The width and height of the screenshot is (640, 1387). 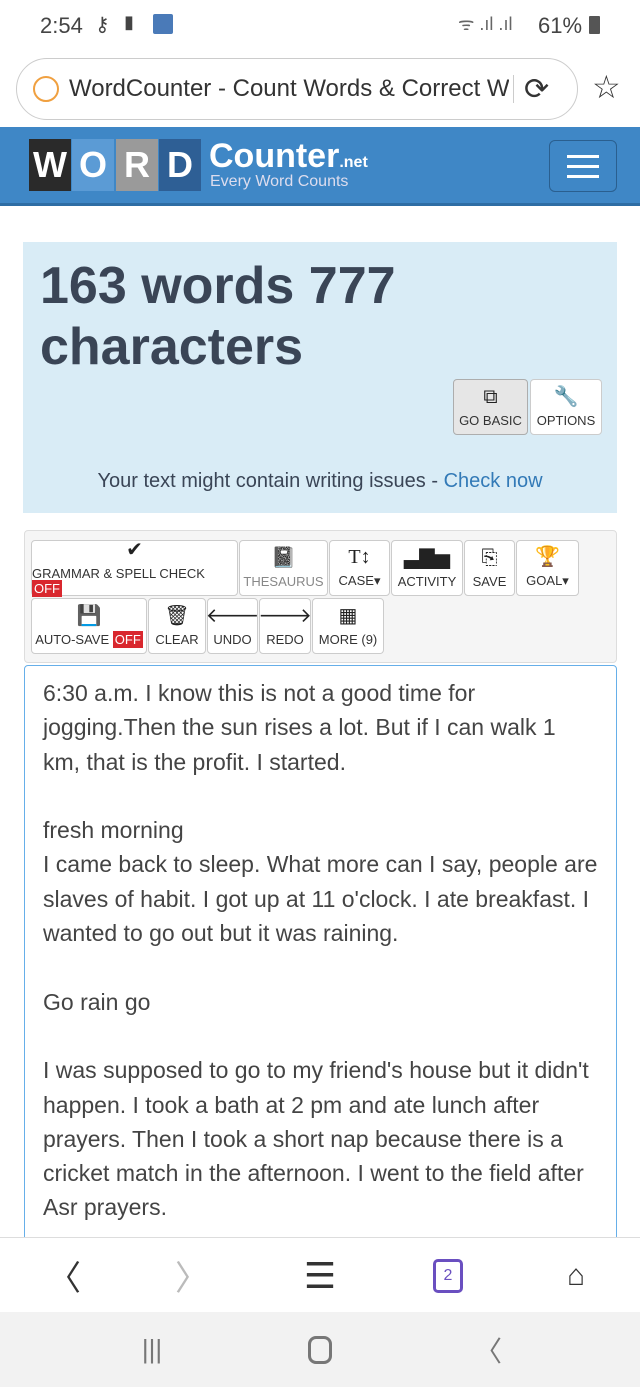 What do you see at coordinates (192, 1275) in the screenshot?
I see `forward-icon: 〉` at bounding box center [192, 1275].